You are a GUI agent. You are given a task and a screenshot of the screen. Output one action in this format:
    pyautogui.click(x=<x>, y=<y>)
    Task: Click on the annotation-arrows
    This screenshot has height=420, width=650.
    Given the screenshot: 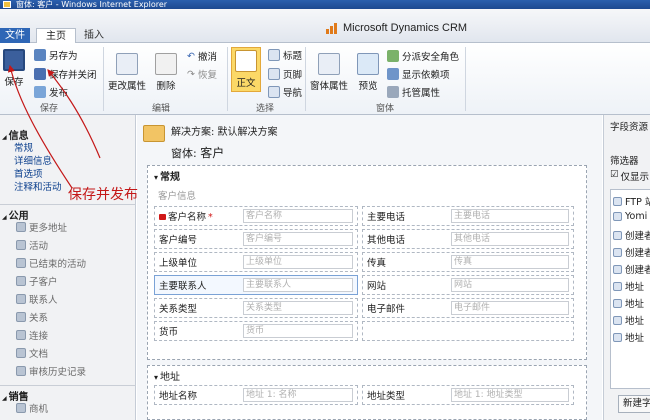 What is the action you would take?
    pyautogui.click(x=54, y=126)
    